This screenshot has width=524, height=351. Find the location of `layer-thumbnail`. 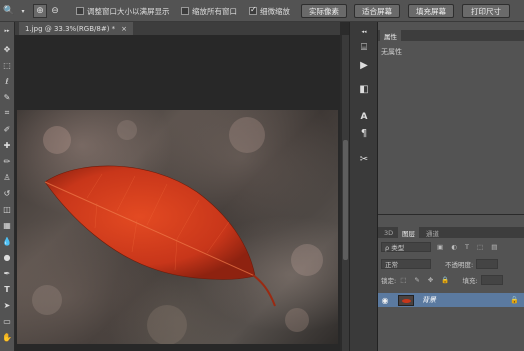

layer-thumbnail is located at coordinates (406, 300).